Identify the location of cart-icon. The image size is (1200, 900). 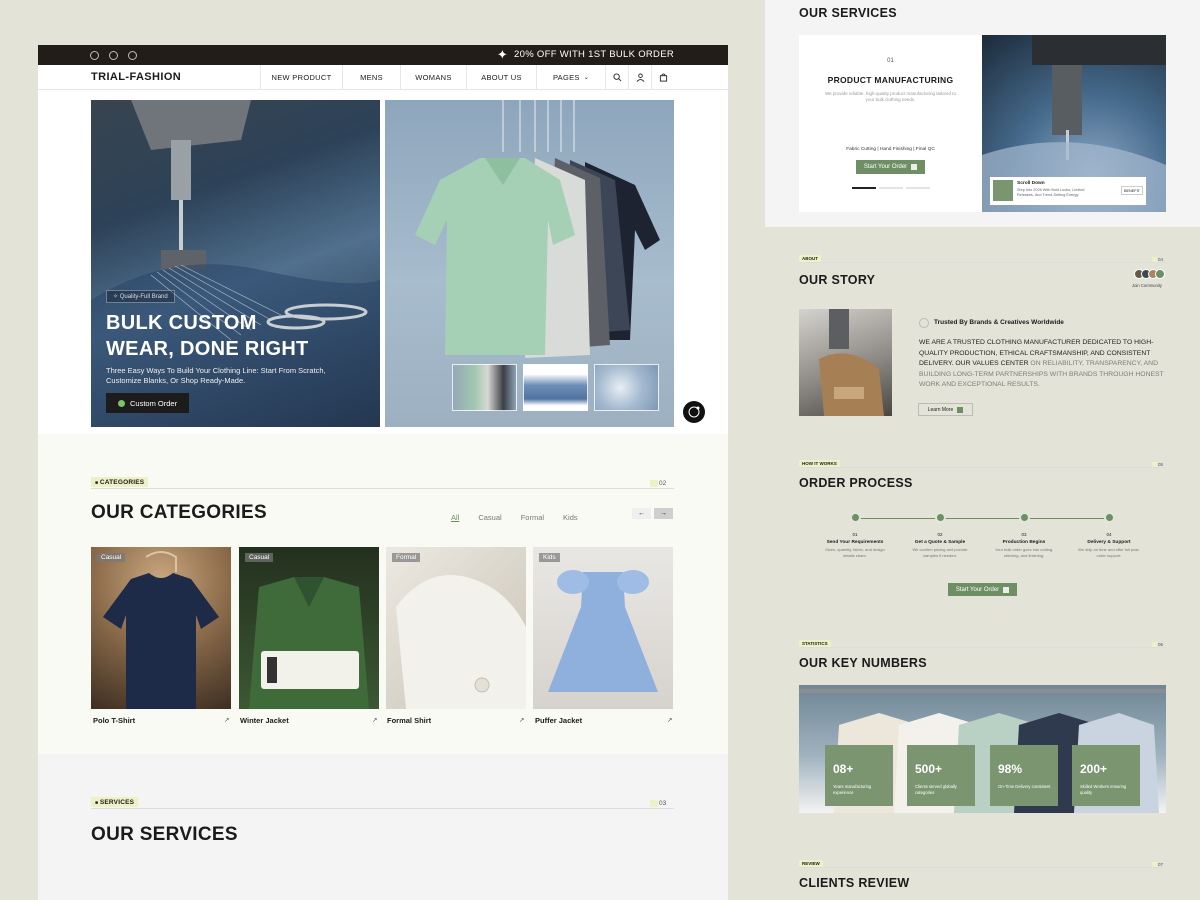
(662, 77).